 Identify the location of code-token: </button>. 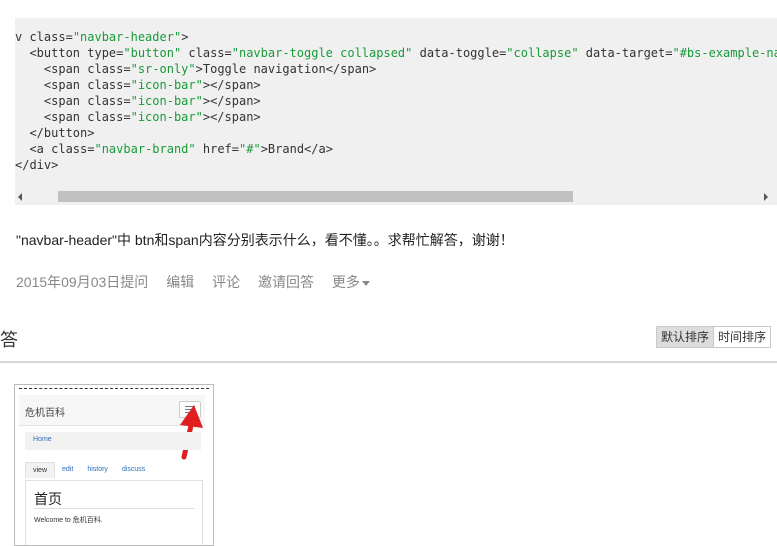
(55, 133).